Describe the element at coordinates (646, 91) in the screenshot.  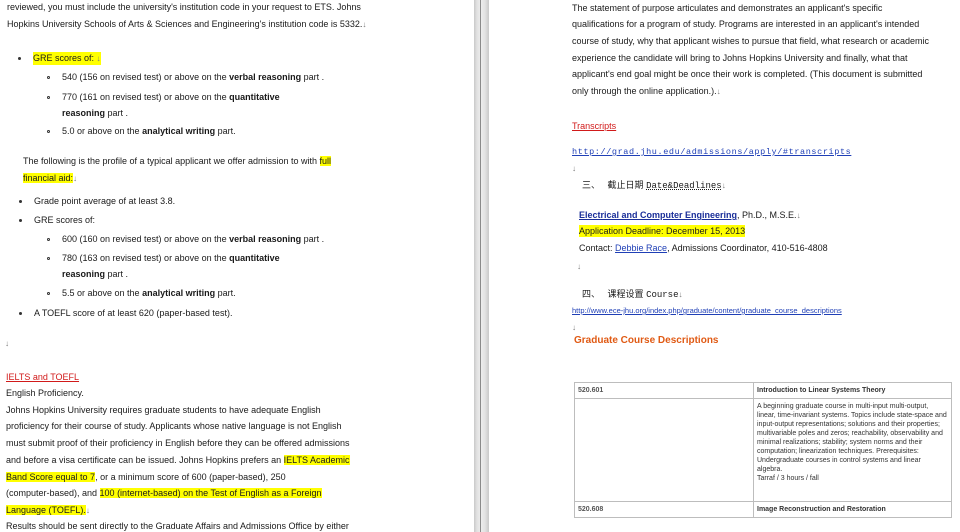
I see `statement-line-6: only through the online application.).↓` at that location.